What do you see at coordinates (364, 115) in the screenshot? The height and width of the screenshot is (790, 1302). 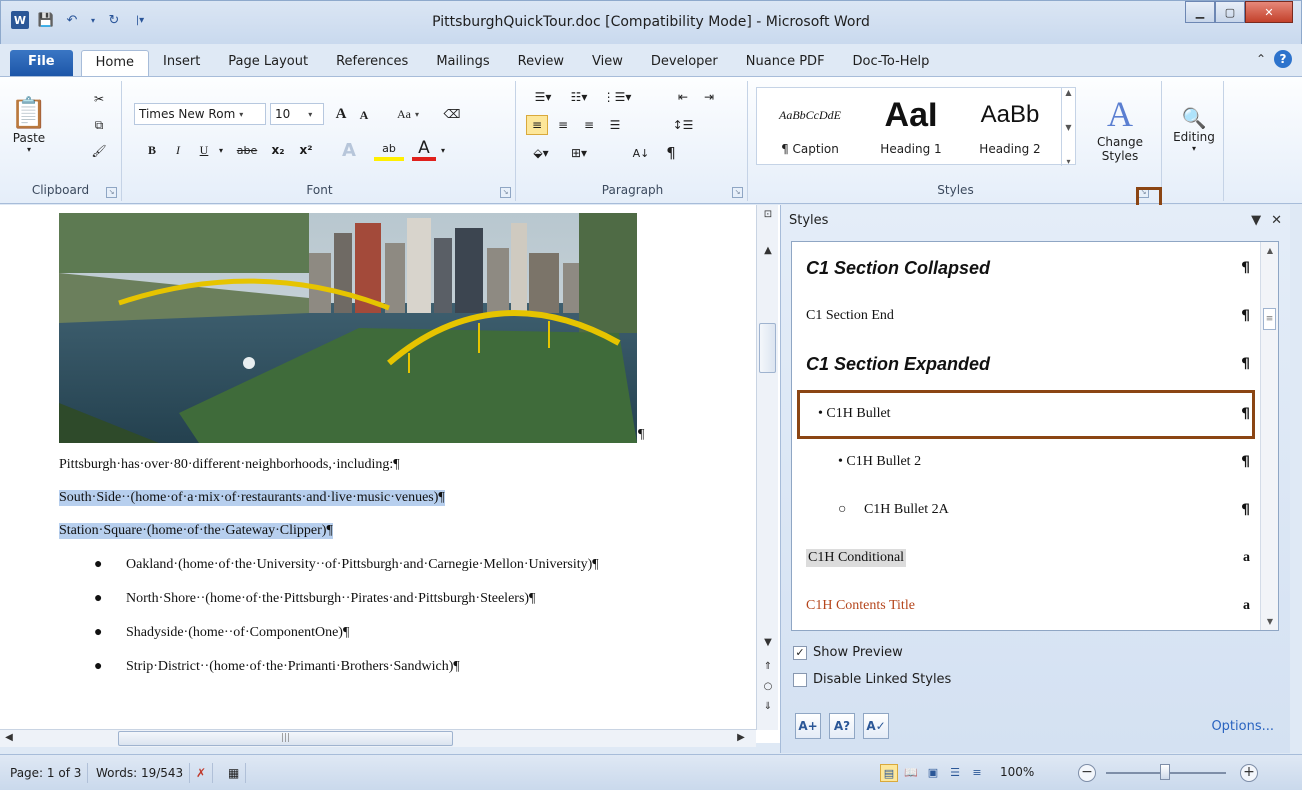 I see `shrink-font-icon: A` at bounding box center [364, 115].